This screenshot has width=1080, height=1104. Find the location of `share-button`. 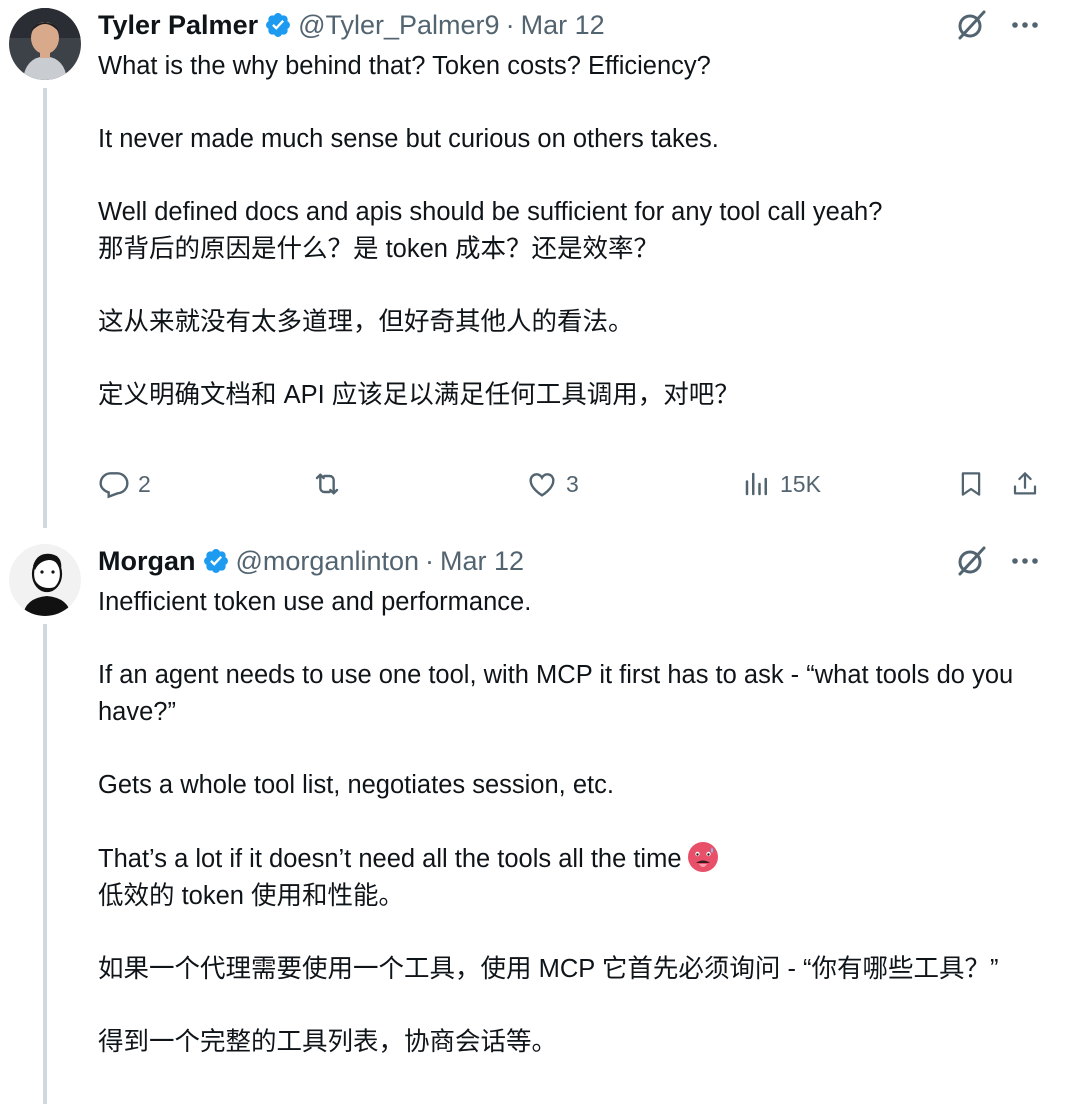

share-button is located at coordinates (1025, 484).